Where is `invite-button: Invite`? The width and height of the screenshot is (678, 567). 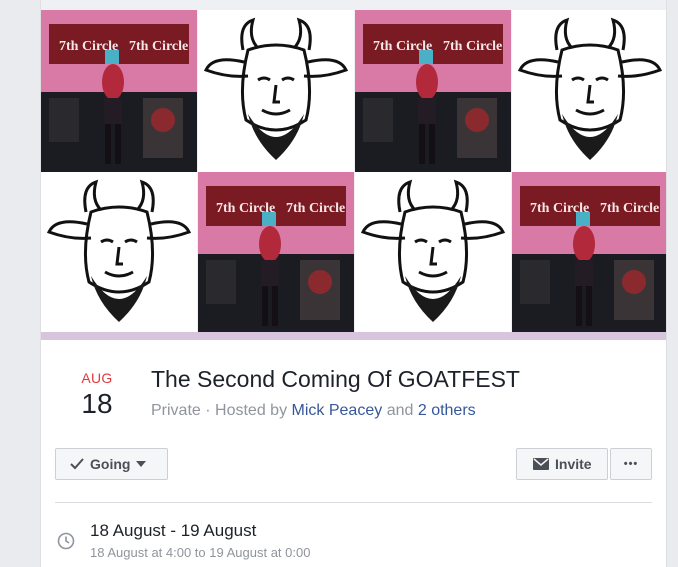
invite-button: Invite is located at coordinates (562, 464).